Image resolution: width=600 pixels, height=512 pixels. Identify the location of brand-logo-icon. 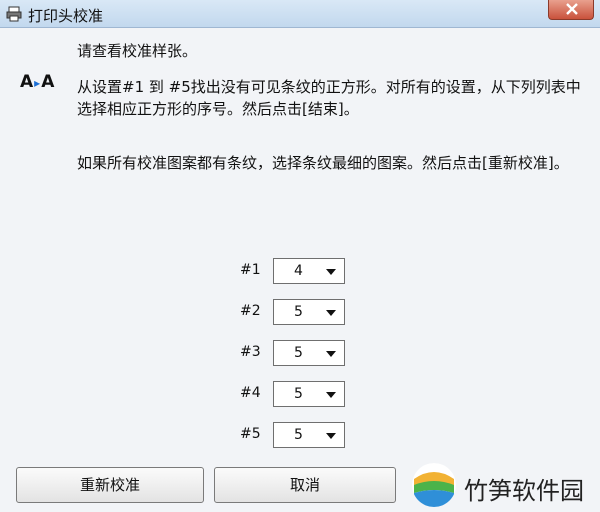
(434, 485).